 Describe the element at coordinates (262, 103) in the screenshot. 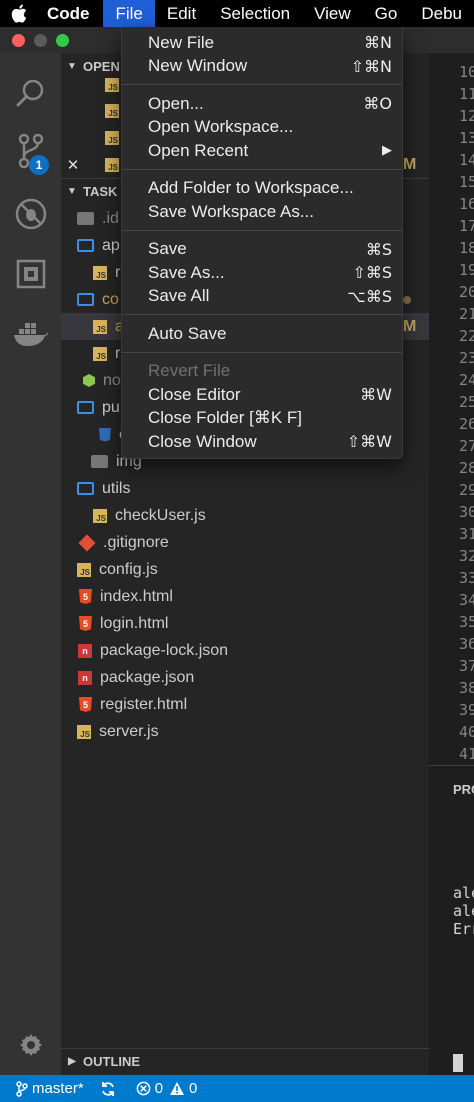

I see `menu-item-open: Open... ⌘O` at that location.